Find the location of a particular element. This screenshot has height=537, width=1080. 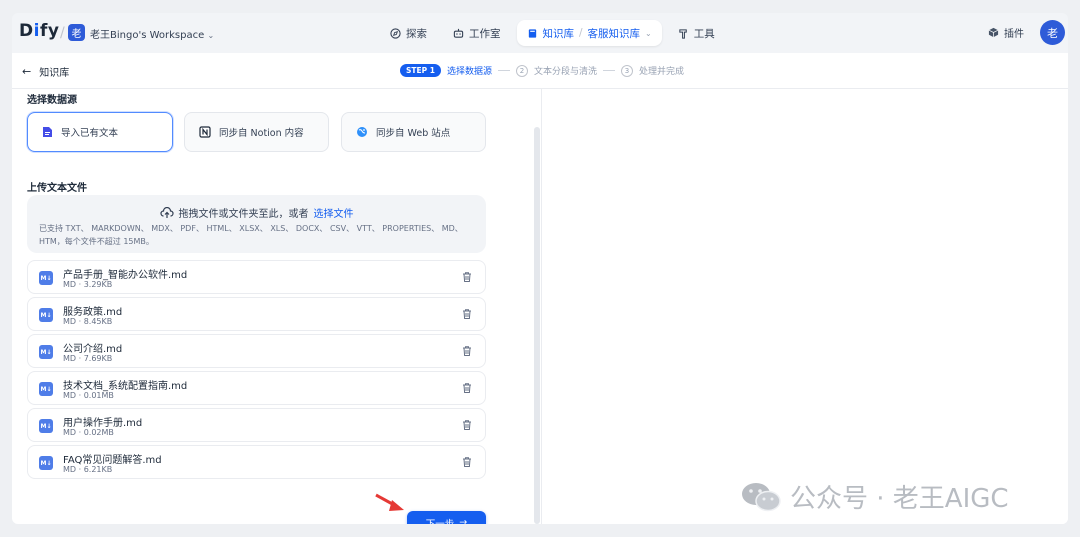

file-meta: MD · 0.02MB is located at coordinates (88, 432).